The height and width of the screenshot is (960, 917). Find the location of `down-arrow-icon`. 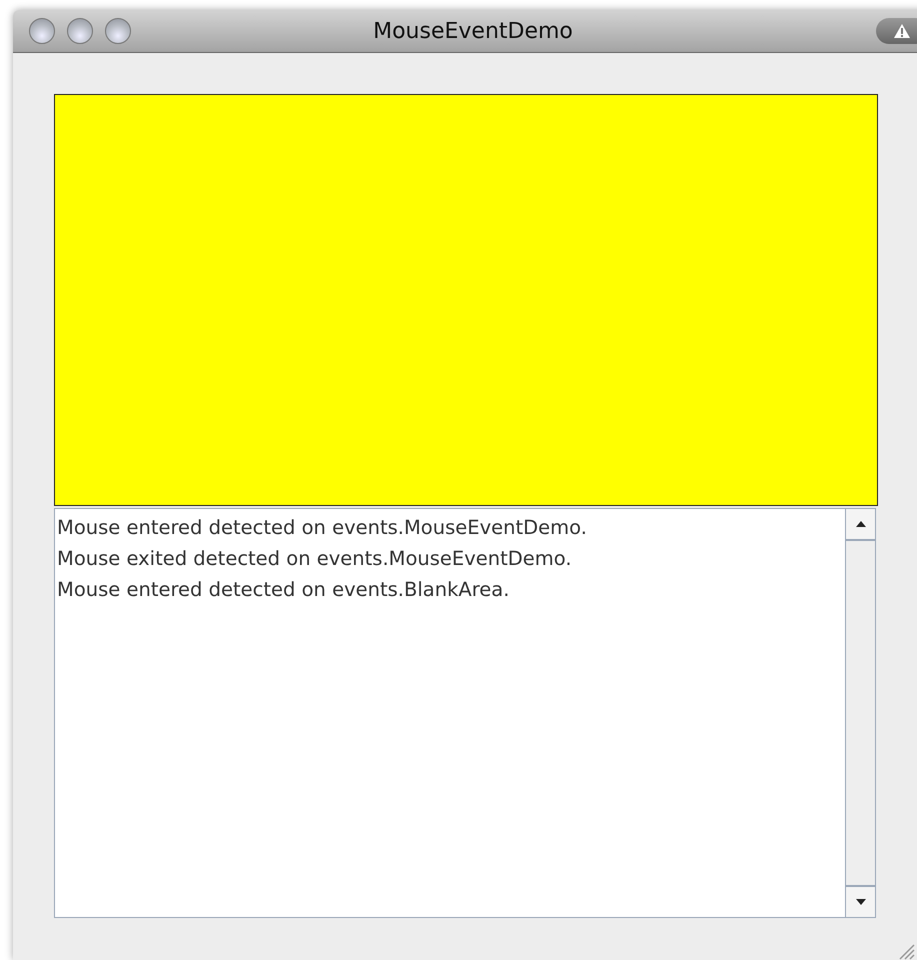

down-arrow-icon is located at coordinates (860, 902).